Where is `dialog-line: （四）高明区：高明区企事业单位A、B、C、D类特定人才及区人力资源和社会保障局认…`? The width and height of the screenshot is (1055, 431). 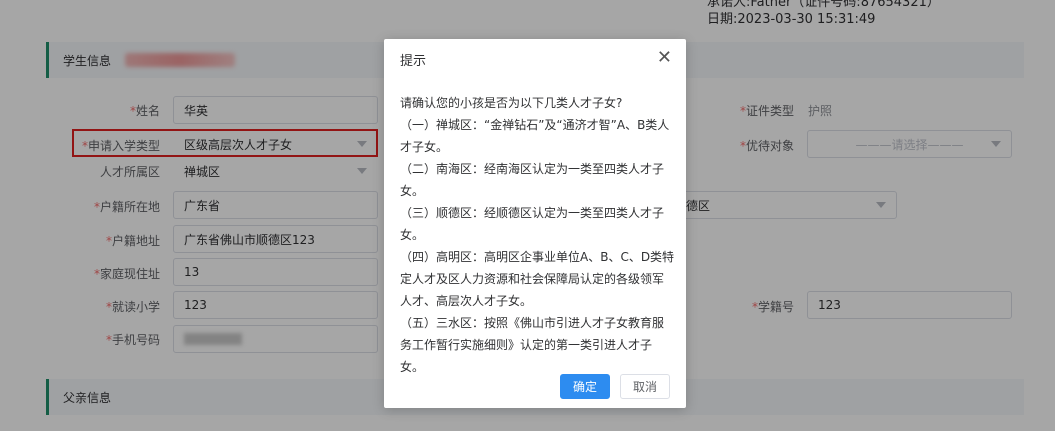 dialog-line: （四）高明区：高明区企事业单位A、B、C、D类特定人才及区人力资源和社会保障局认… is located at coordinates (537, 279).